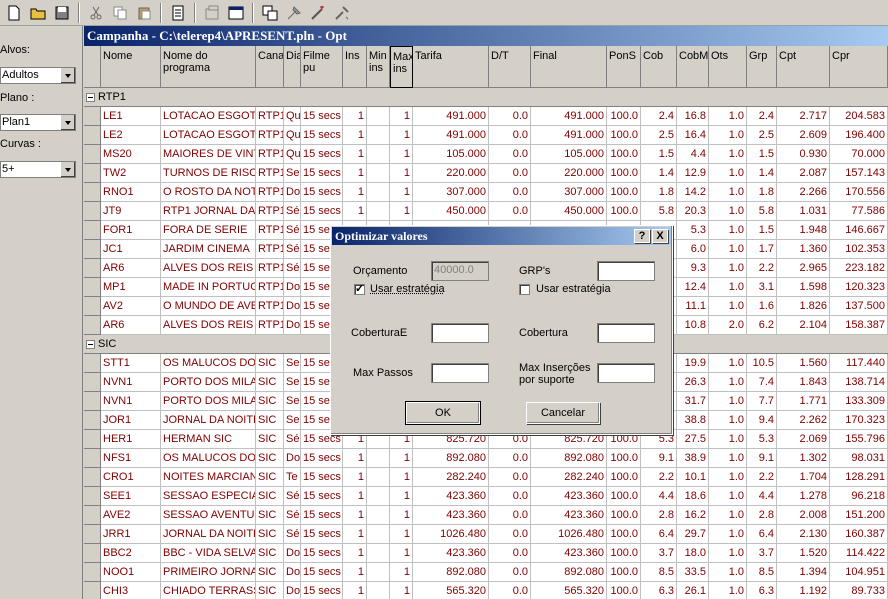  What do you see at coordinates (859, 420) in the screenshot?
I see `table-cell: 170.323` at bounding box center [859, 420].